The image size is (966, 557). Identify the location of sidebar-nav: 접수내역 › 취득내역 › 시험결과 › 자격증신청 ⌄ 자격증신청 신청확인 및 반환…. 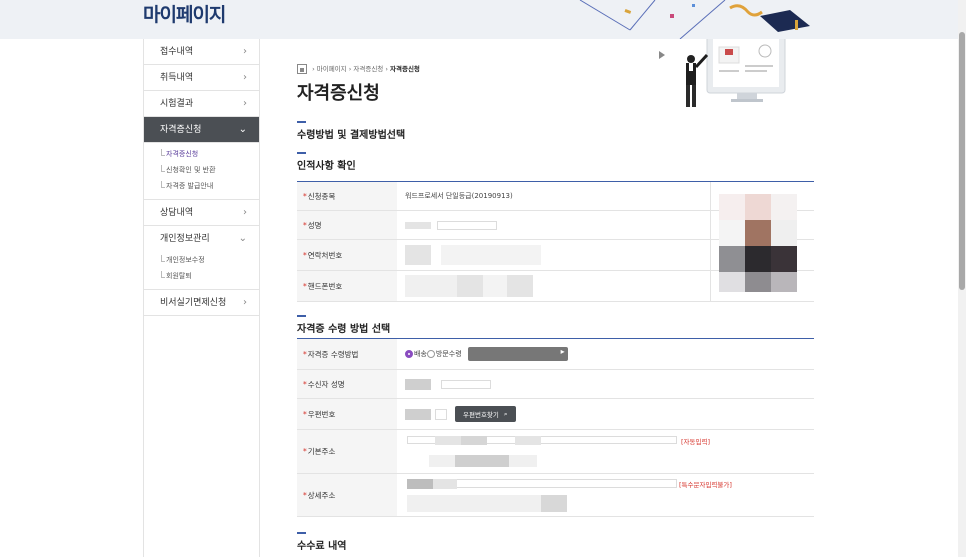
(201, 298).